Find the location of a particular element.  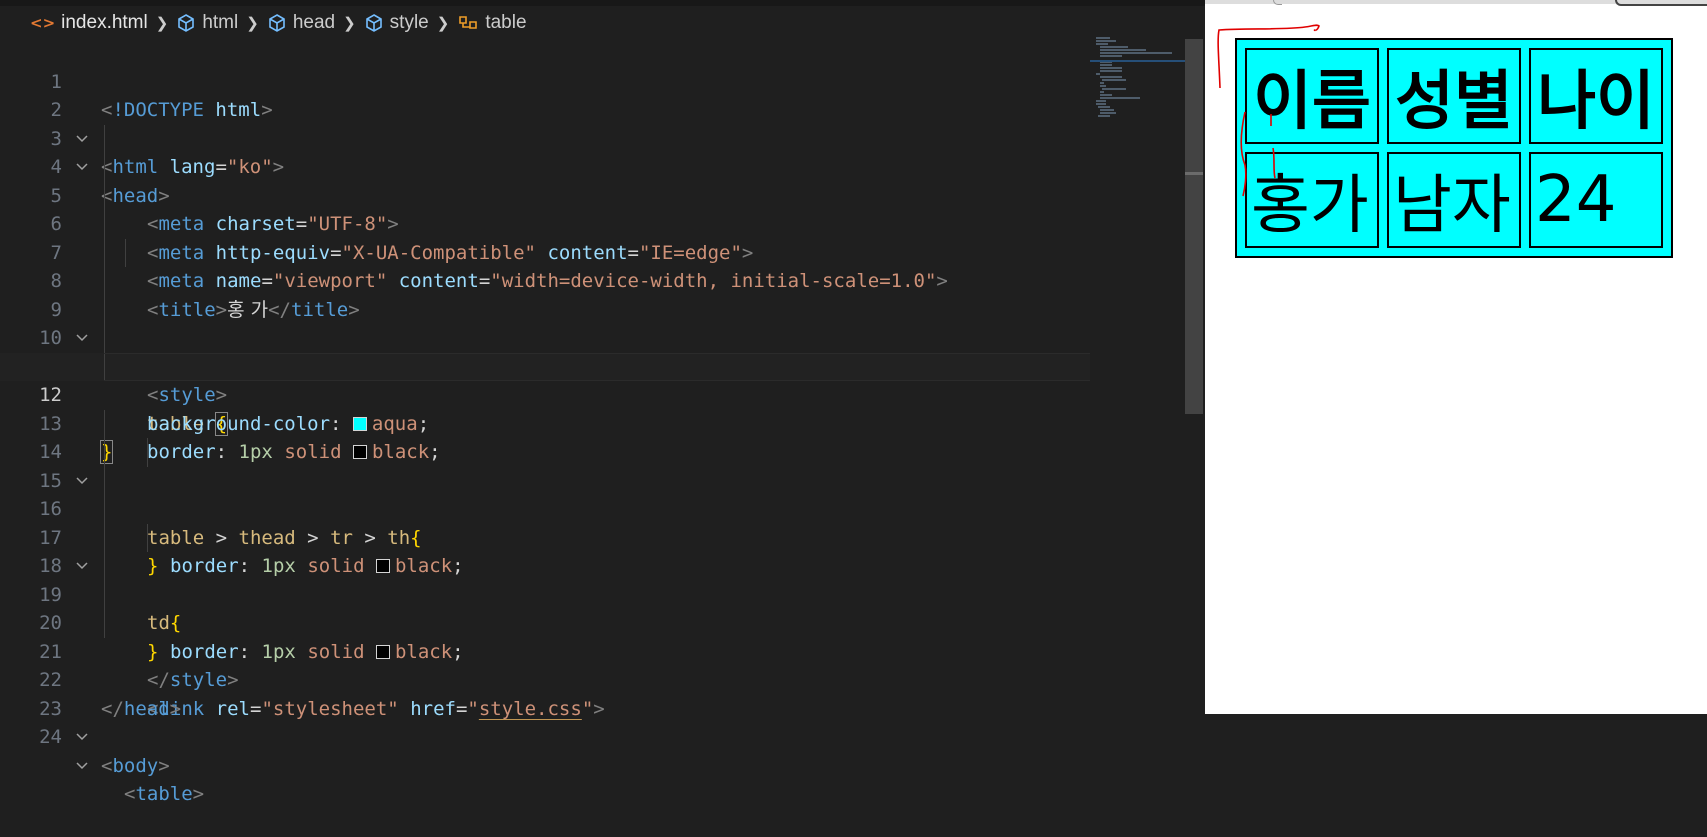

breadcrumb-file: <> index.html is located at coordinates (89, 23).